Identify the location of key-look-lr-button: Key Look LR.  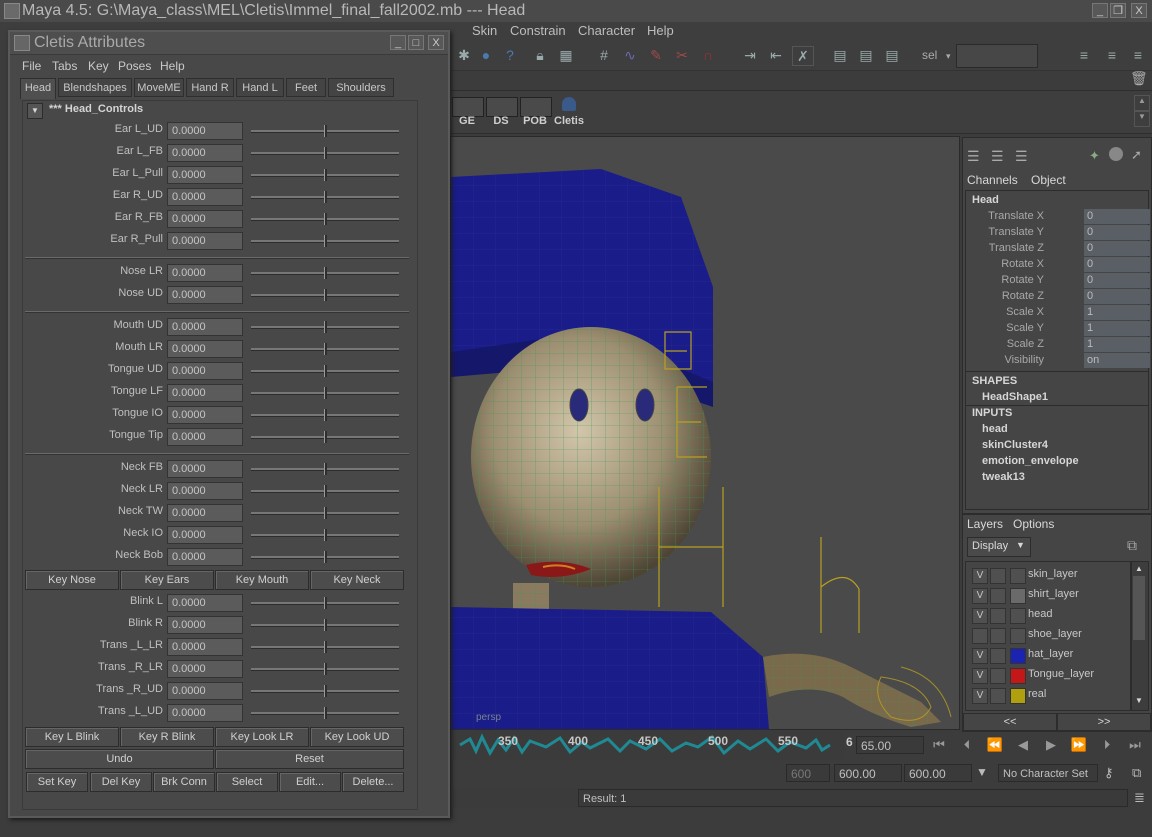
(262, 737).